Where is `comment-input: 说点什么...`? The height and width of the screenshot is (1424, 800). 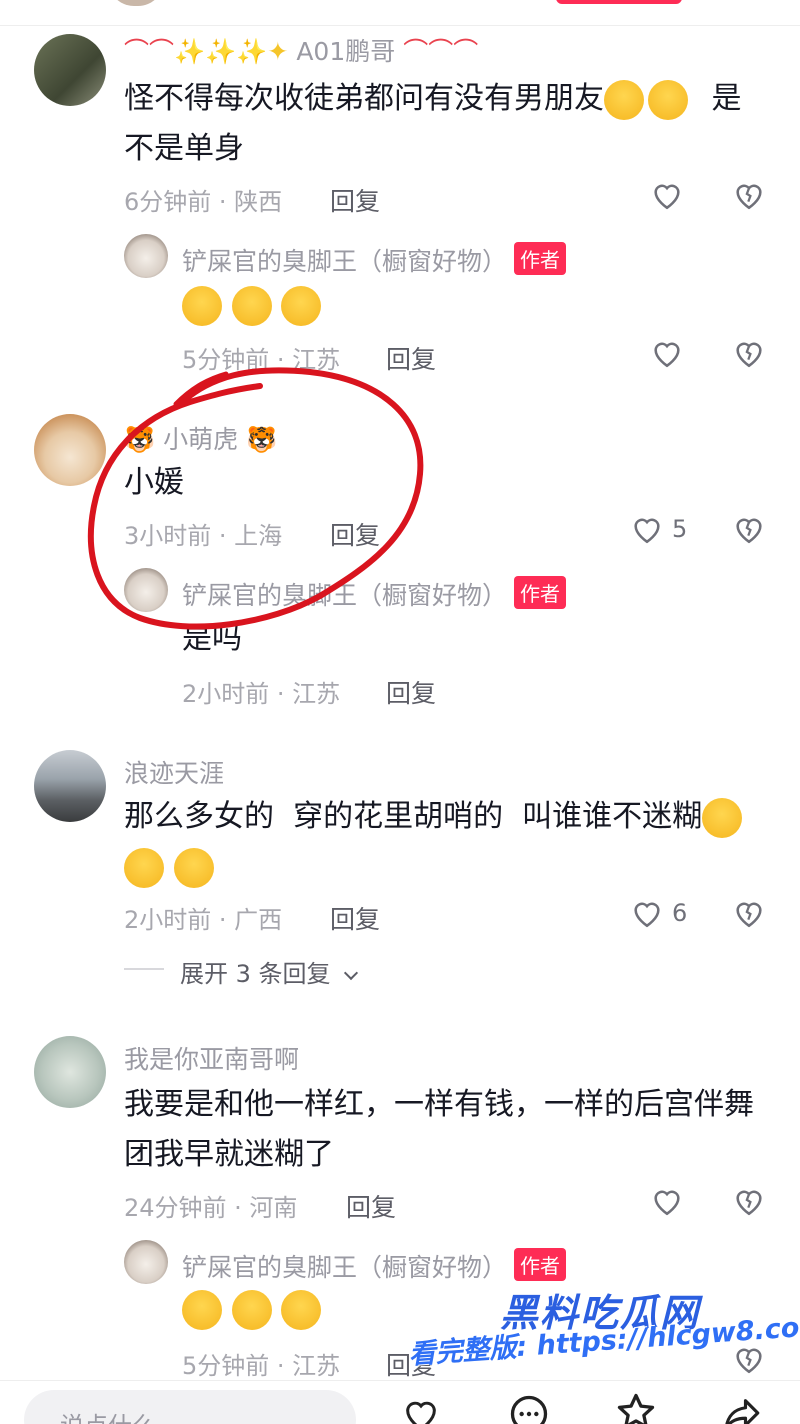 comment-input: 说点什么... is located at coordinates (190, 1407).